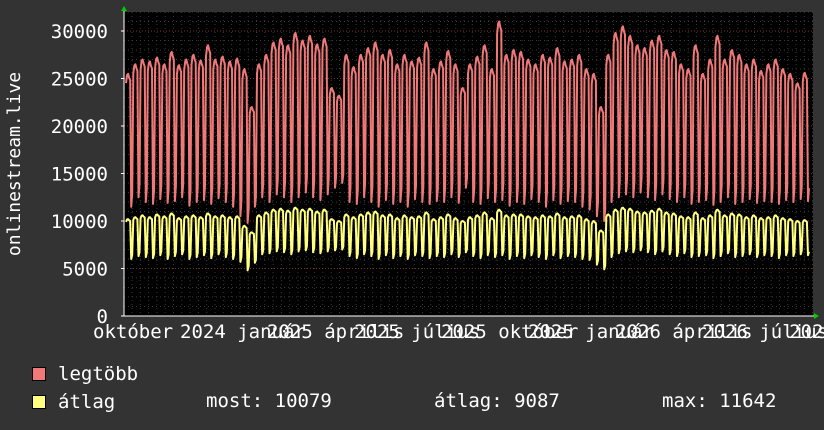 This screenshot has width=824, height=430. I want to click on y-tick-labels: 050001000015000200002500030000, so click(87, 174).